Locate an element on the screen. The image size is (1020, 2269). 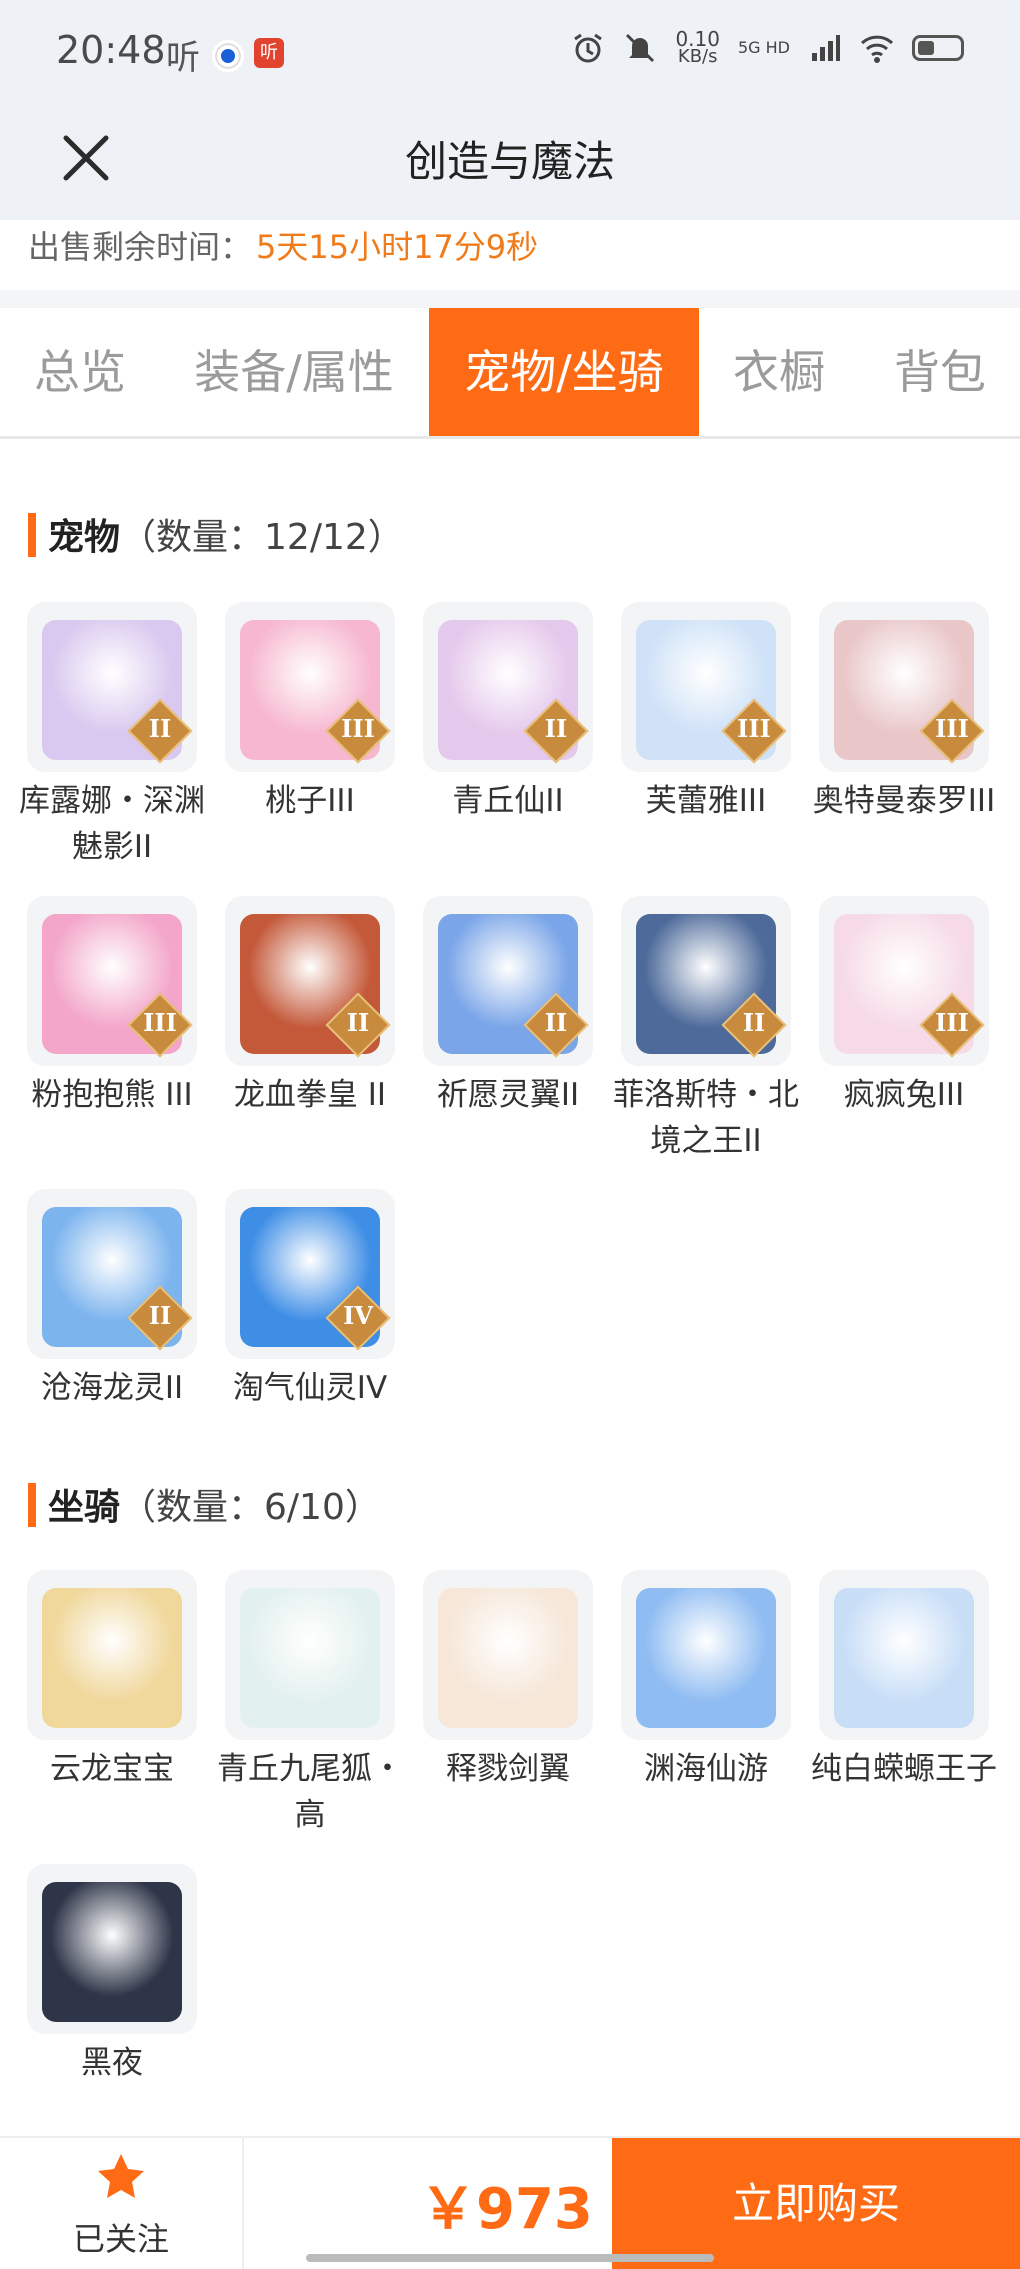
item-thumbnail: IV is located at coordinates (310, 1274).